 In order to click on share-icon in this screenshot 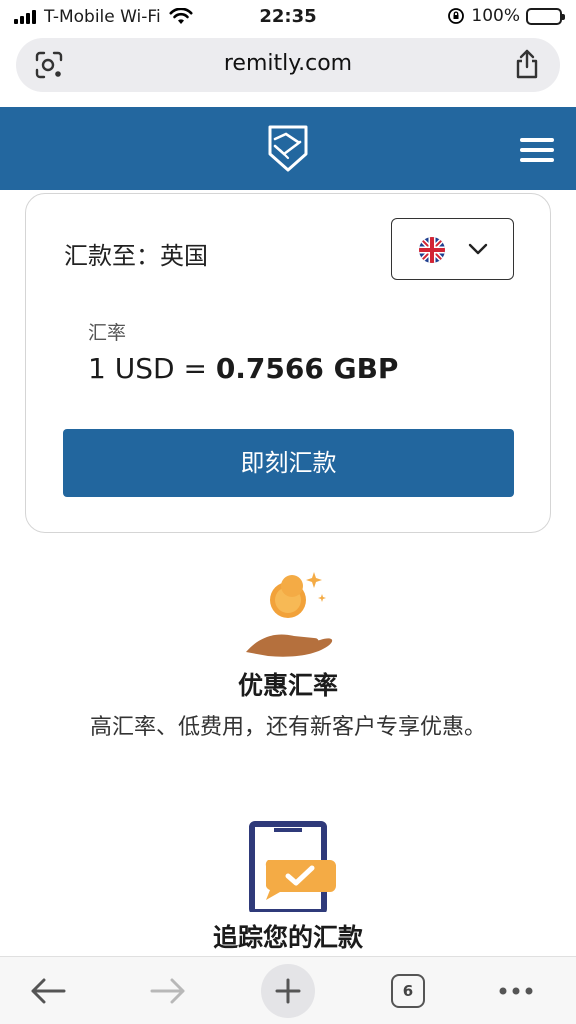, I will do `click(527, 64)`.